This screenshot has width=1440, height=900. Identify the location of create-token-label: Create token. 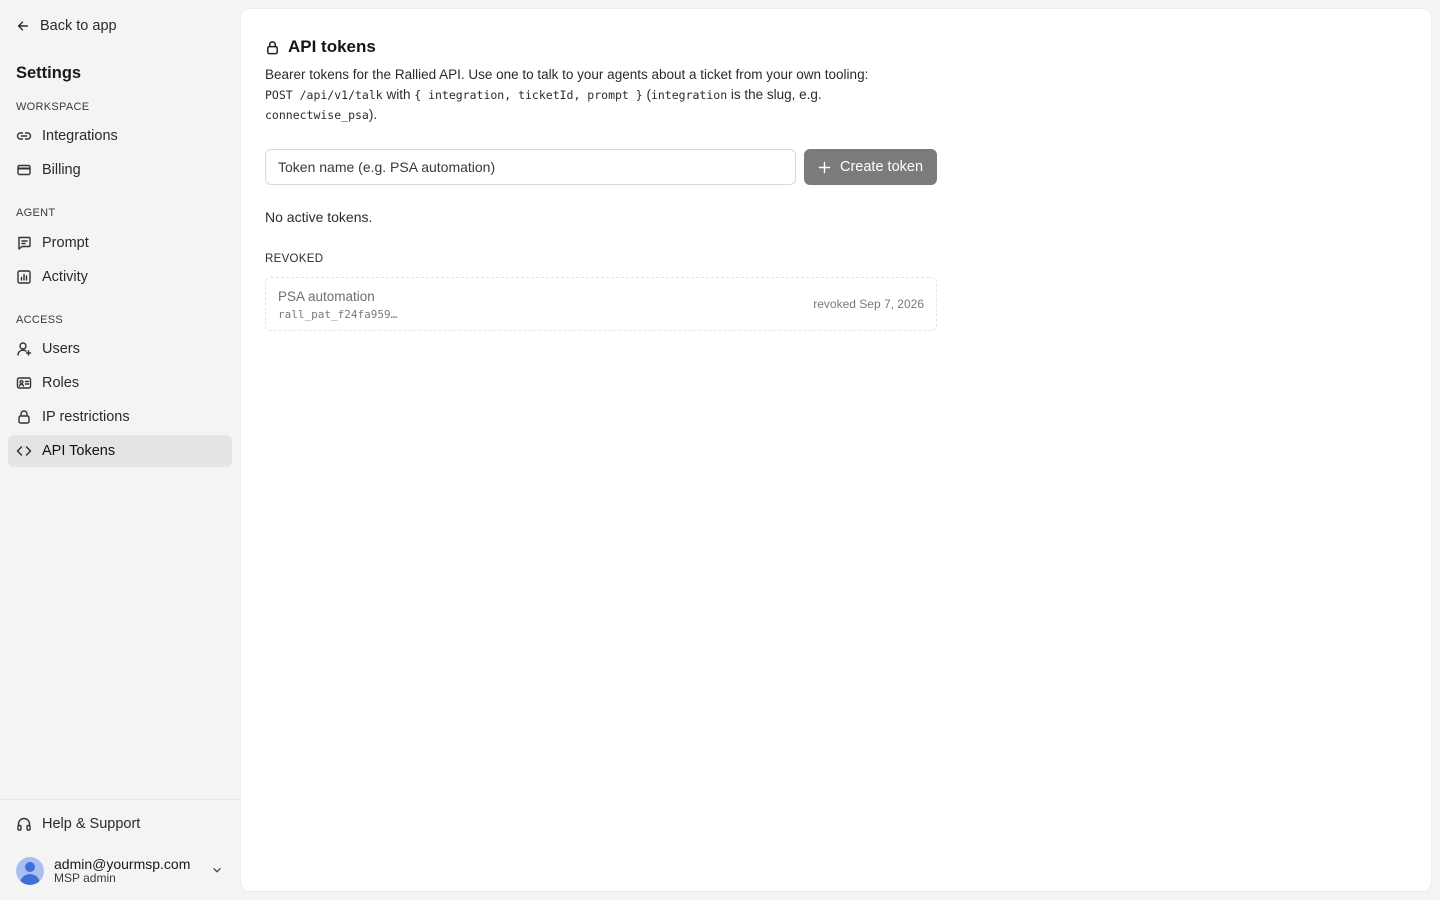
(881, 167).